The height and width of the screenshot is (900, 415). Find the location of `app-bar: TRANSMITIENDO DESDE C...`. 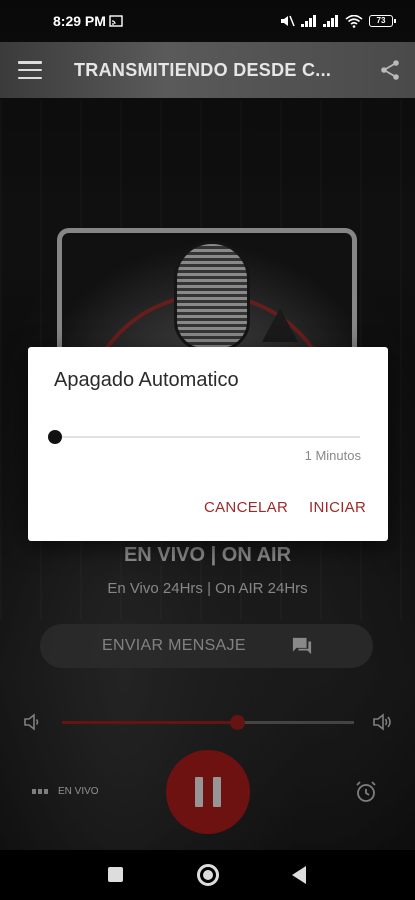

app-bar: TRANSMITIENDO DESDE C... is located at coordinates (207, 70).